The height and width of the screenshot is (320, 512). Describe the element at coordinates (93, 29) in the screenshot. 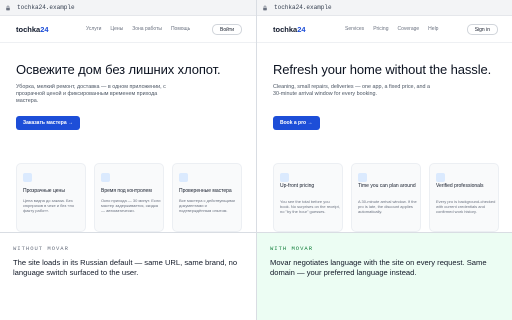

I see `nav-item-services: Услуги` at that location.